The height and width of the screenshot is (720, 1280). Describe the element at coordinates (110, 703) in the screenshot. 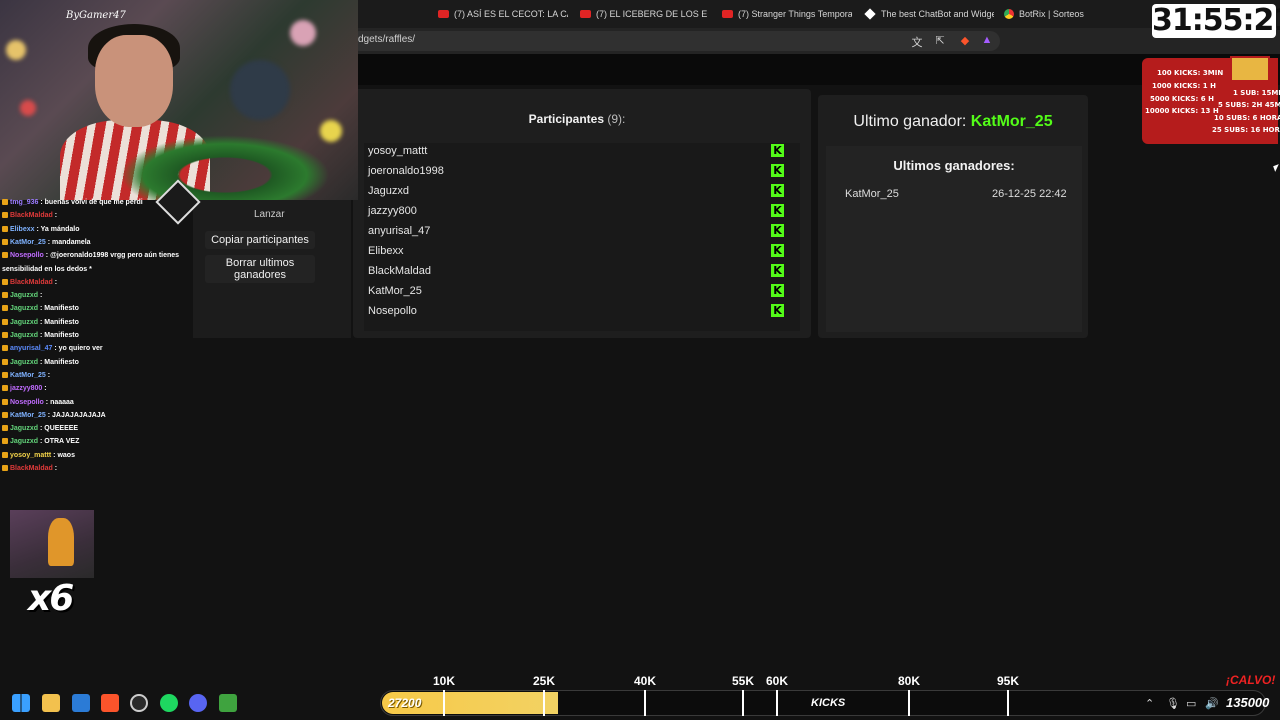

I see `brave-browser-icon` at that location.